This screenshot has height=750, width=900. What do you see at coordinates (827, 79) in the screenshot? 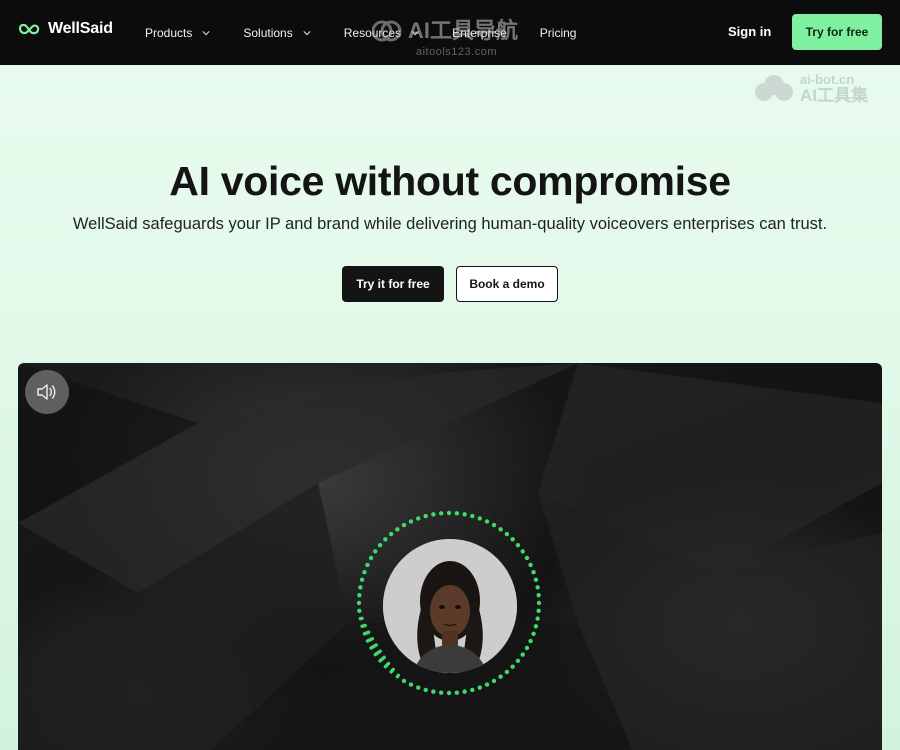
I see `watermark-url: ai-bot.cn` at bounding box center [827, 79].